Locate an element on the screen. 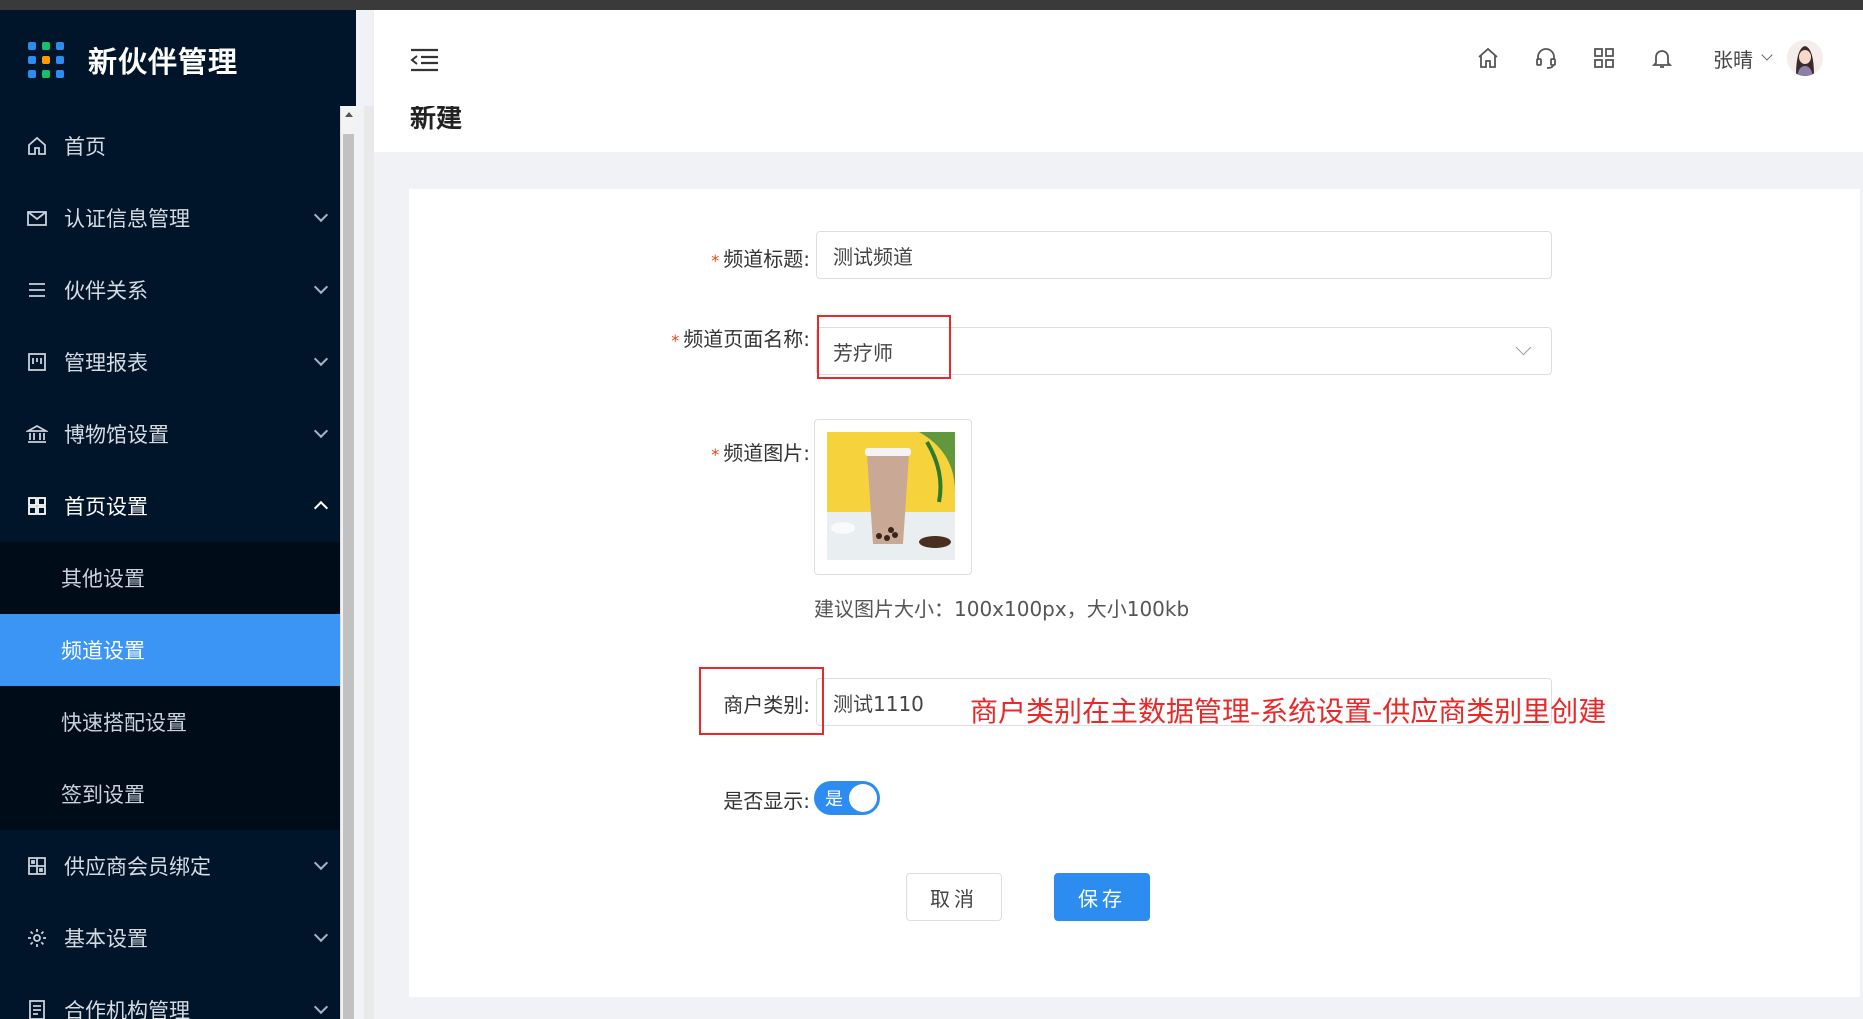  save-button: 保存 is located at coordinates (1102, 897).